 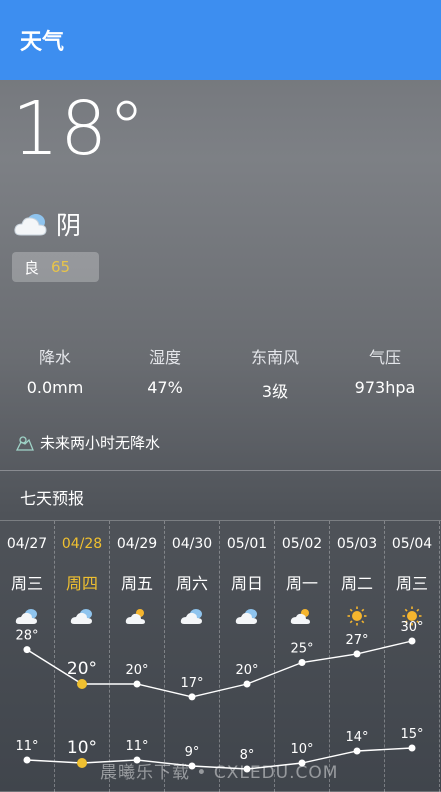 I want to click on high-label: 17°, so click(x=191, y=683).